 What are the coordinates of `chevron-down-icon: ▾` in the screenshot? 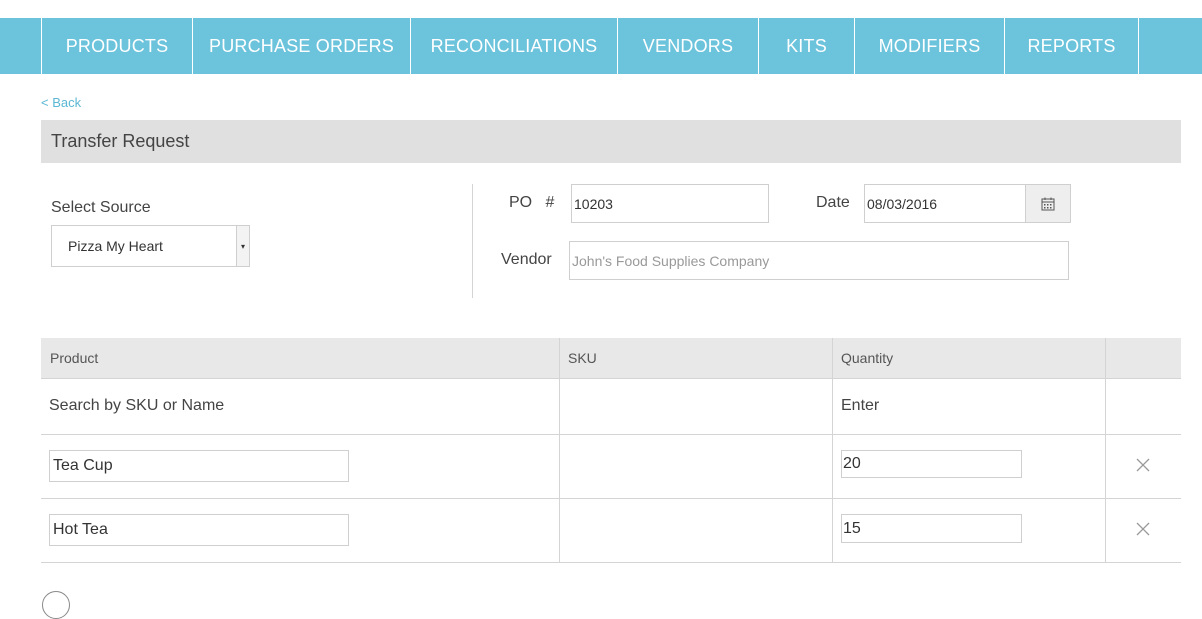 It's located at (242, 246).